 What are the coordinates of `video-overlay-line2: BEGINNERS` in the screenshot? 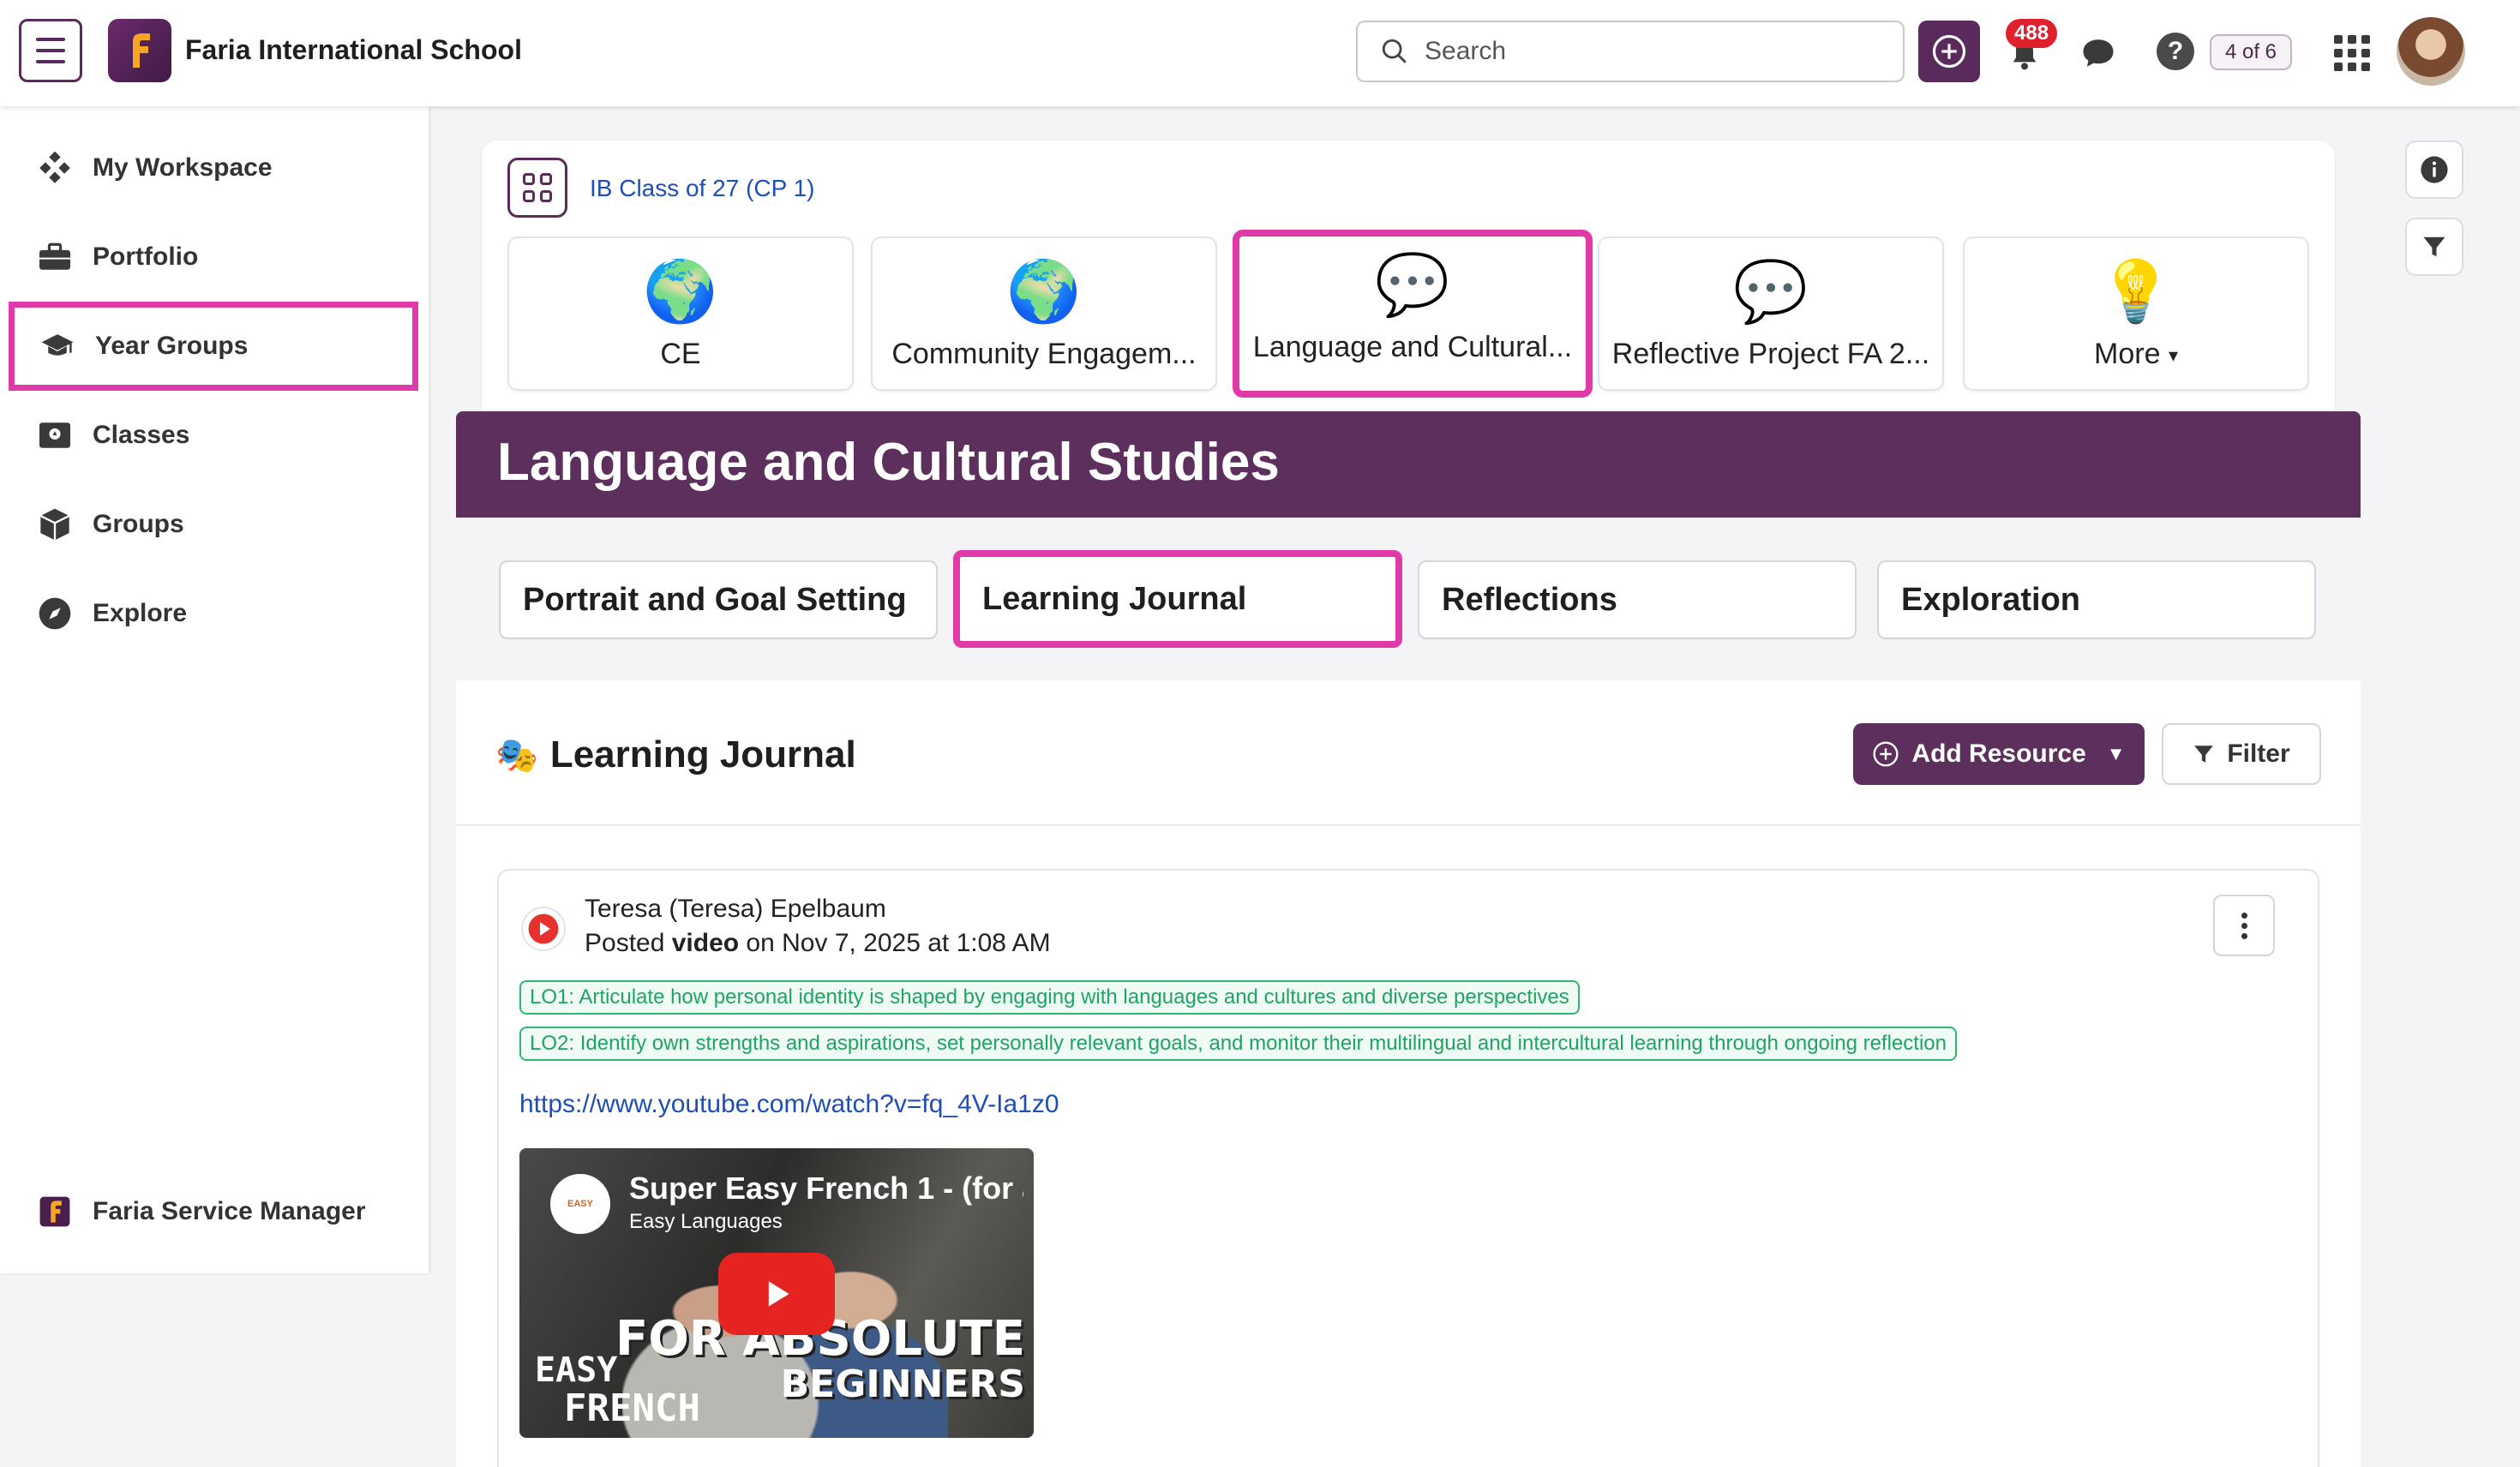 It's located at (902, 1384).